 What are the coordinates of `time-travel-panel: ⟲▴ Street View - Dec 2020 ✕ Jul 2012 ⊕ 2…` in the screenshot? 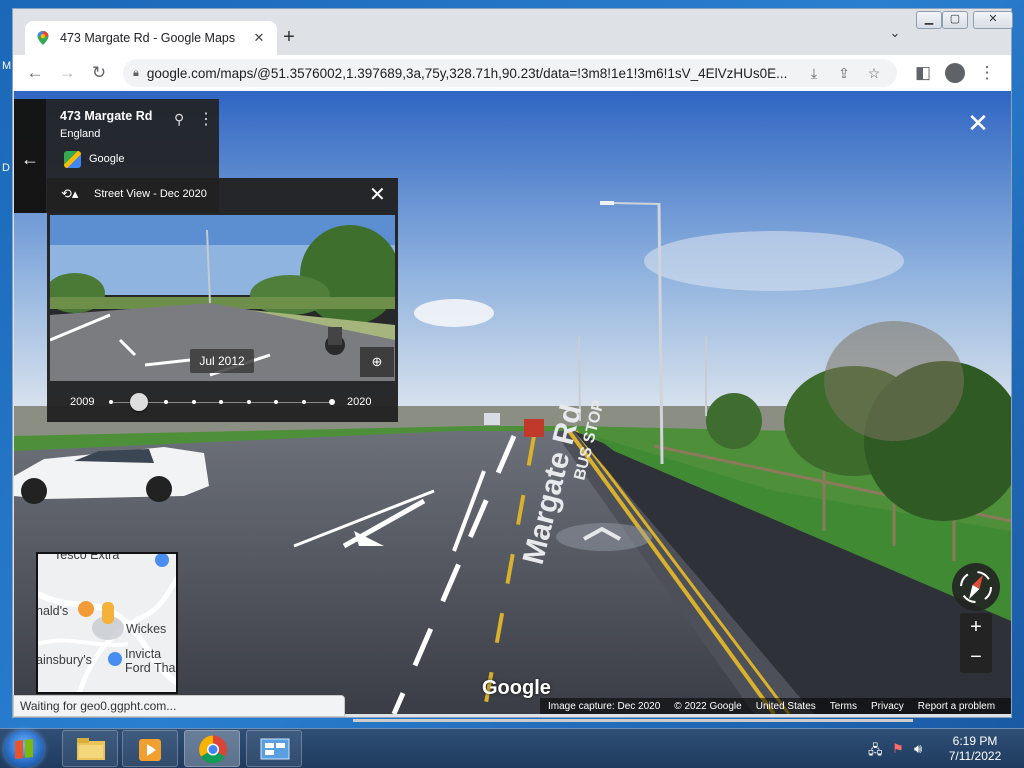 It's located at (222, 300).